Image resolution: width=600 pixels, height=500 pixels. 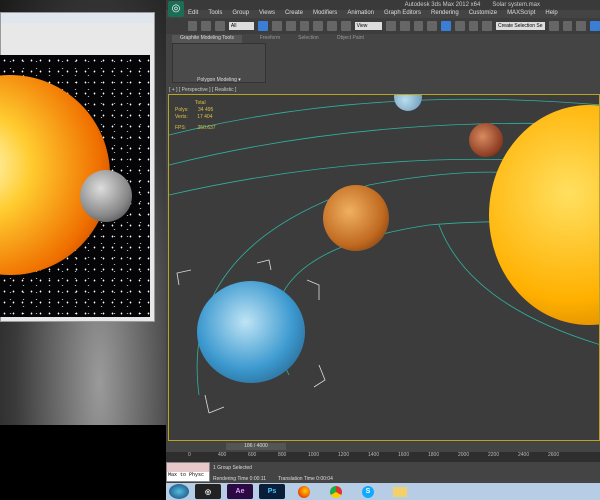 What do you see at coordinates (551, 14) in the screenshot?
I see `menu-help: Help` at bounding box center [551, 14].